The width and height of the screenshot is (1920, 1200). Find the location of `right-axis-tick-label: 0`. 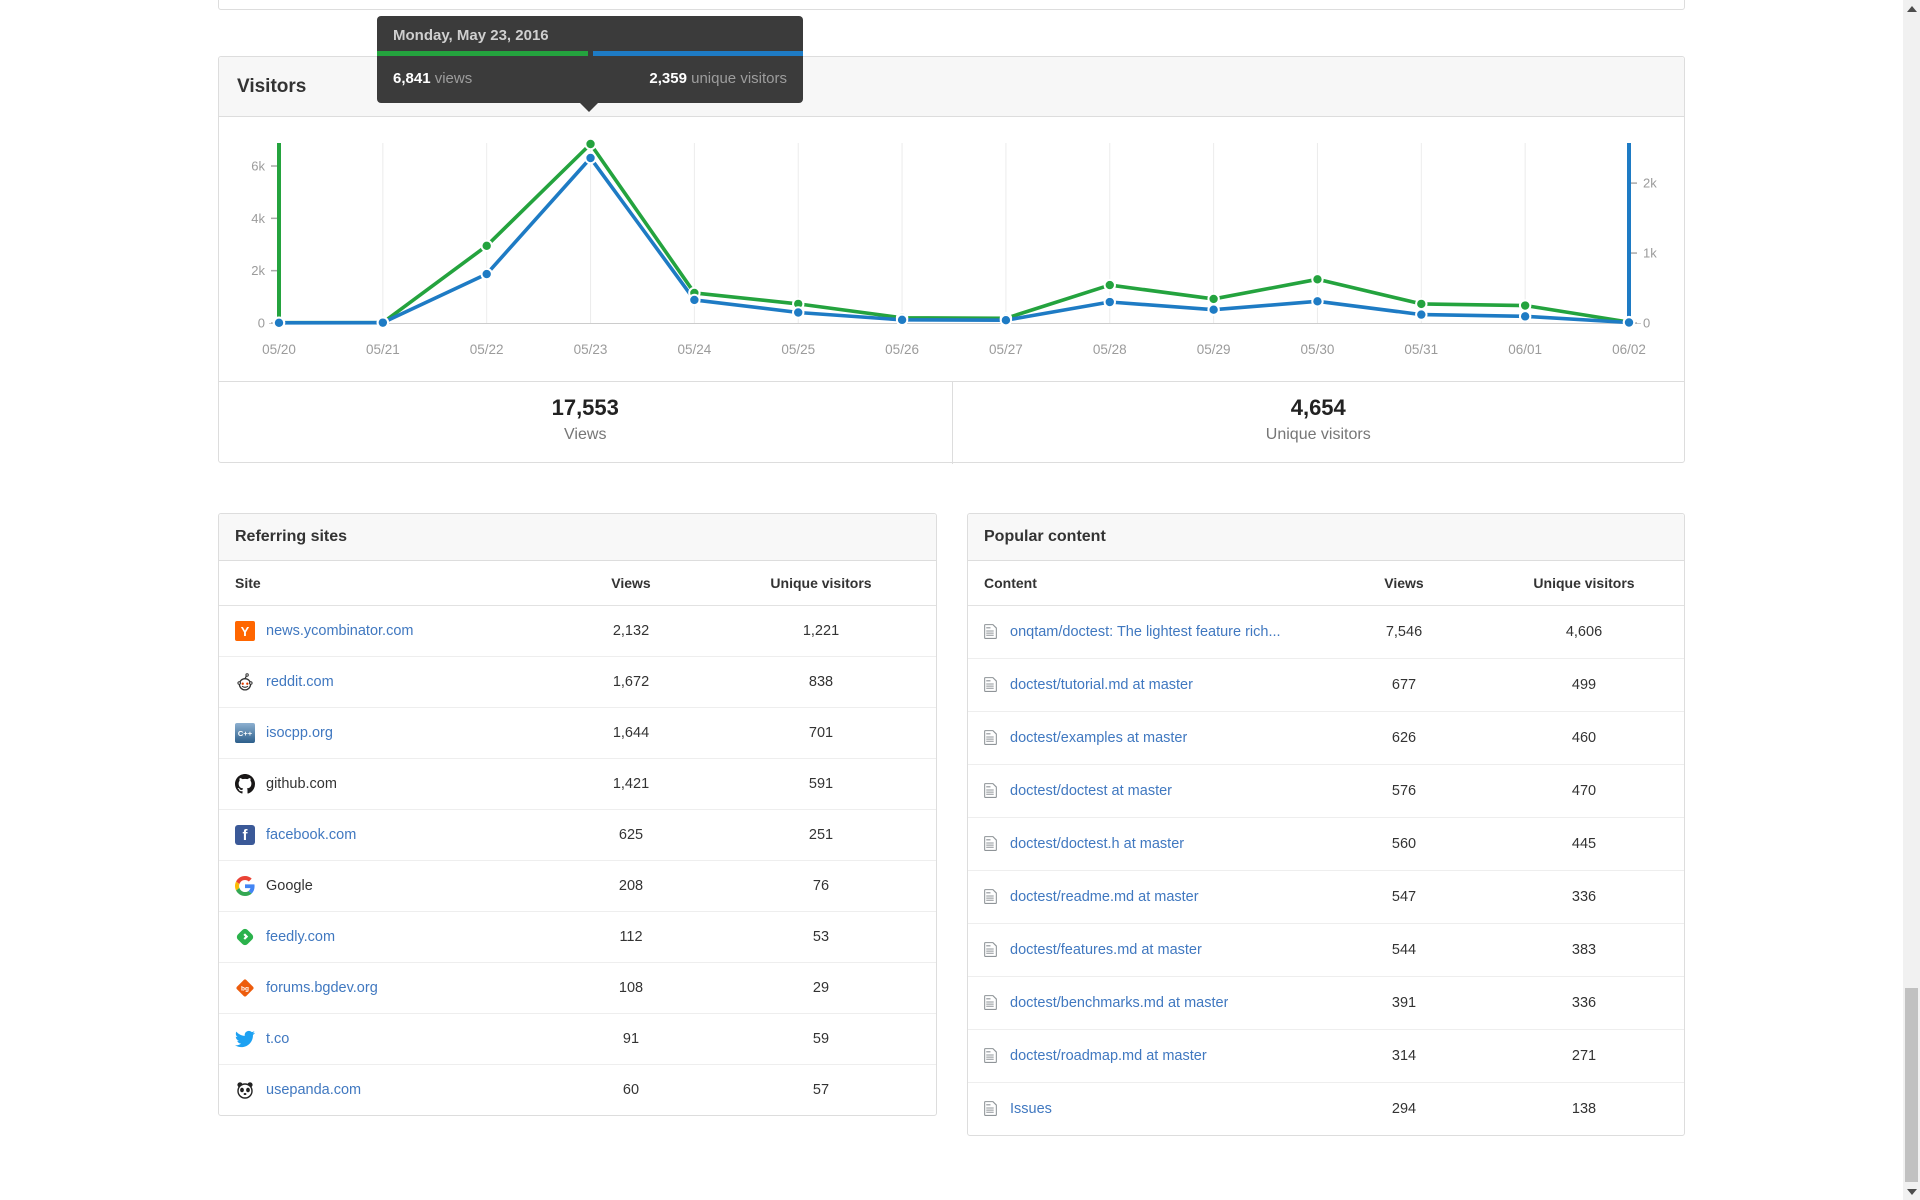

right-axis-tick-label: 0 is located at coordinates (1646, 323).